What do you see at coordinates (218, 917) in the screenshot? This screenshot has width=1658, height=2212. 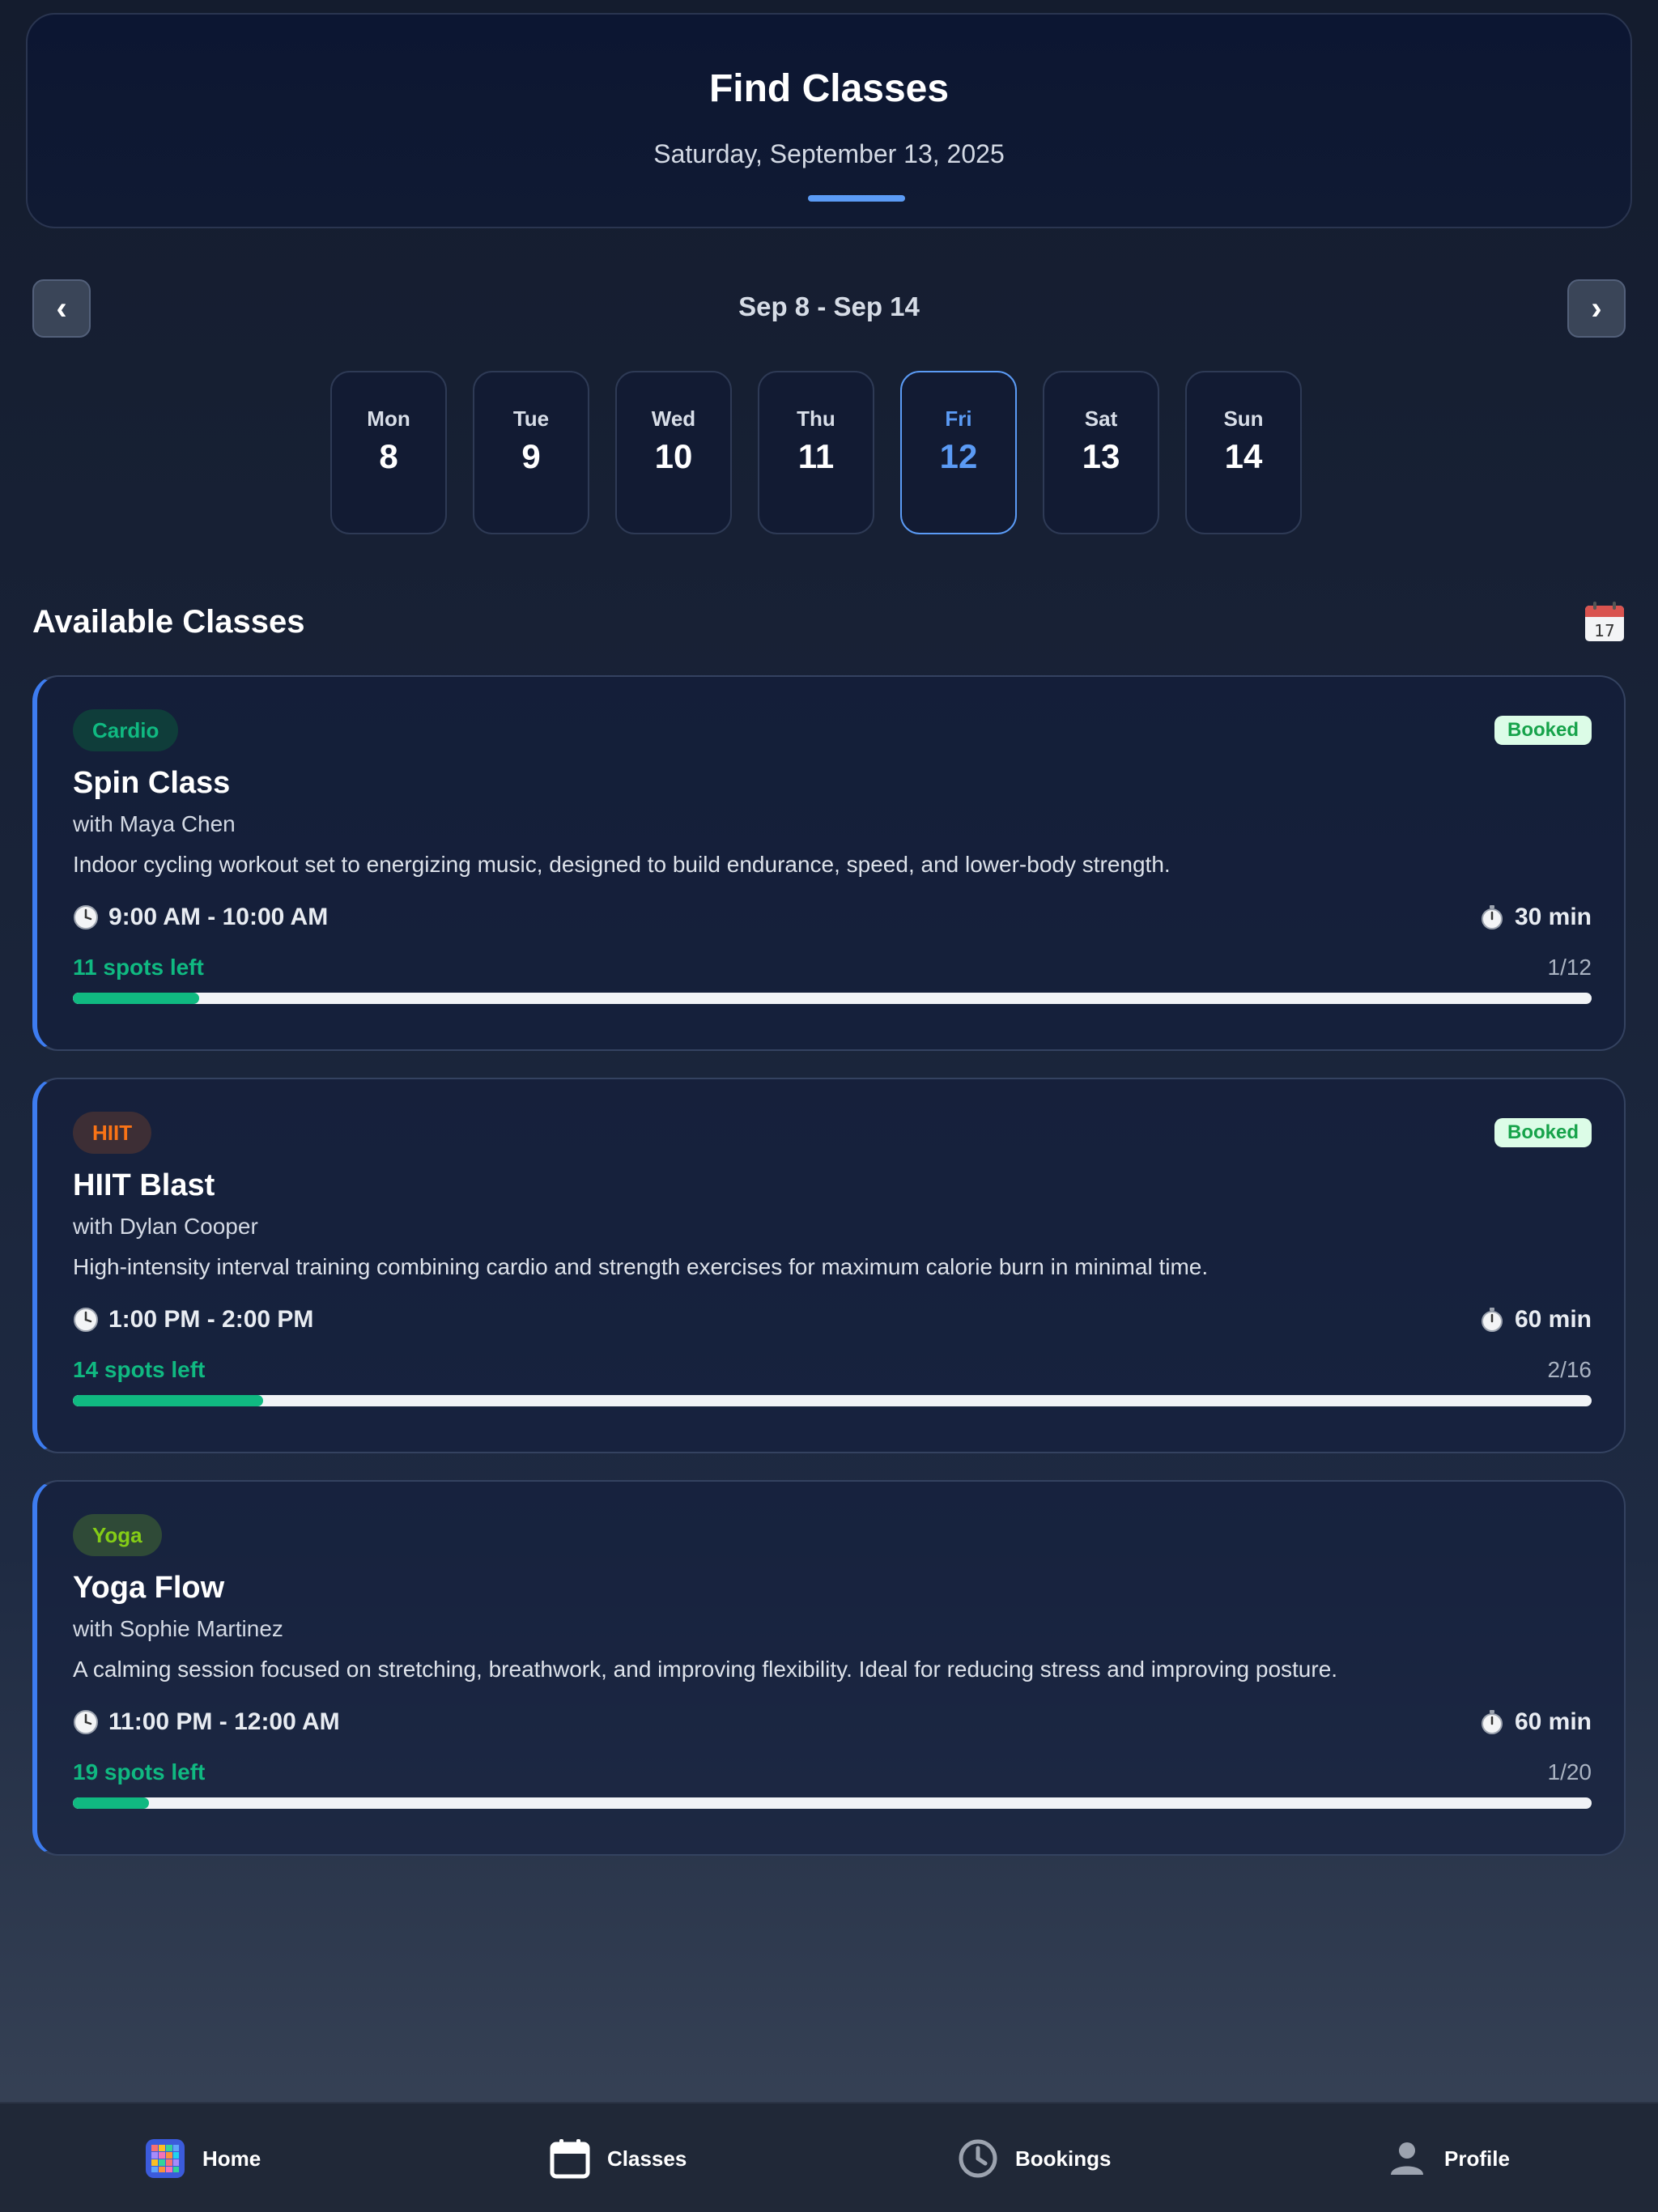 I see `class-time: 9:00 AM - 10:00 AM` at bounding box center [218, 917].